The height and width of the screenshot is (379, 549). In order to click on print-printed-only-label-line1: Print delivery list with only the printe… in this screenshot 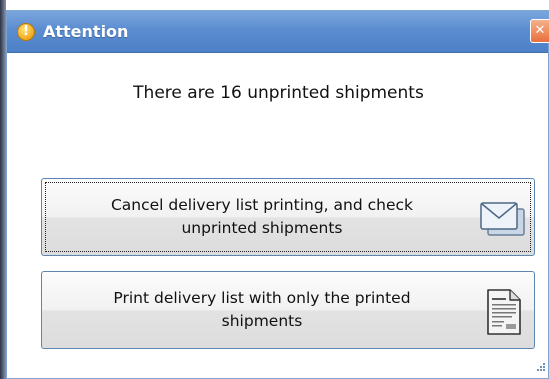, I will do `click(262, 298)`.